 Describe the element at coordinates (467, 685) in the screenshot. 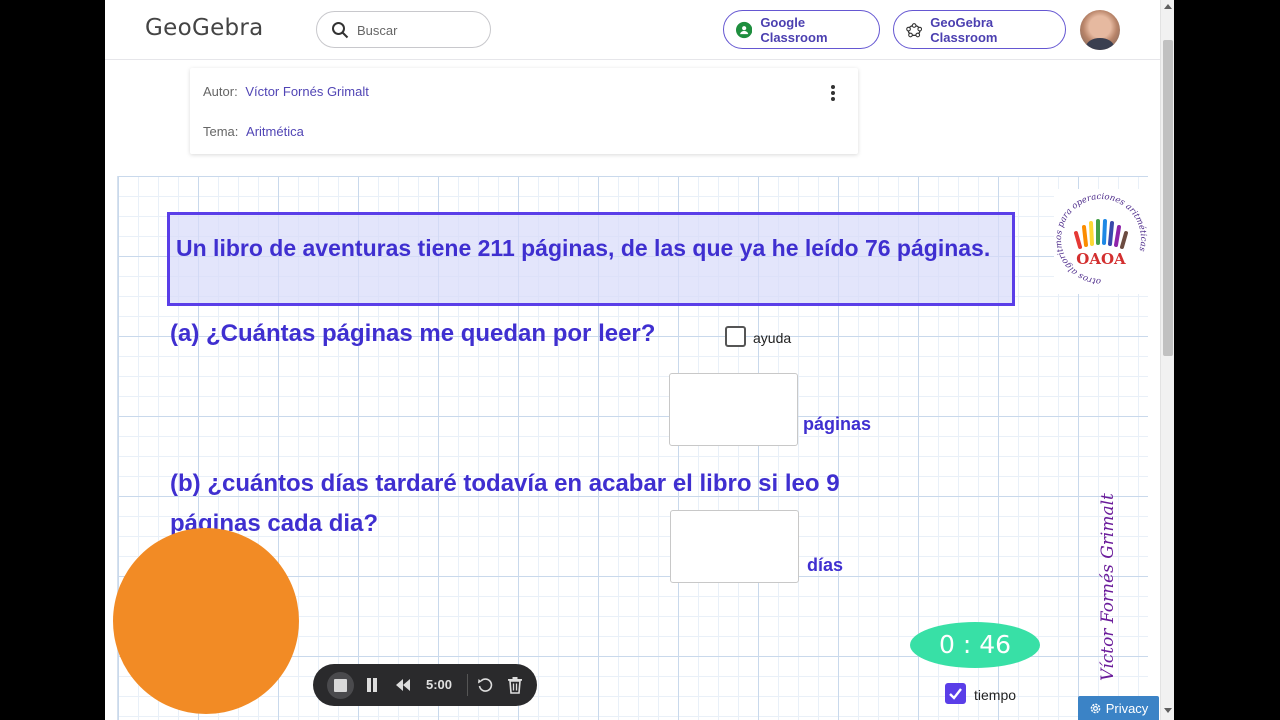

I see `recorder-divider` at that location.